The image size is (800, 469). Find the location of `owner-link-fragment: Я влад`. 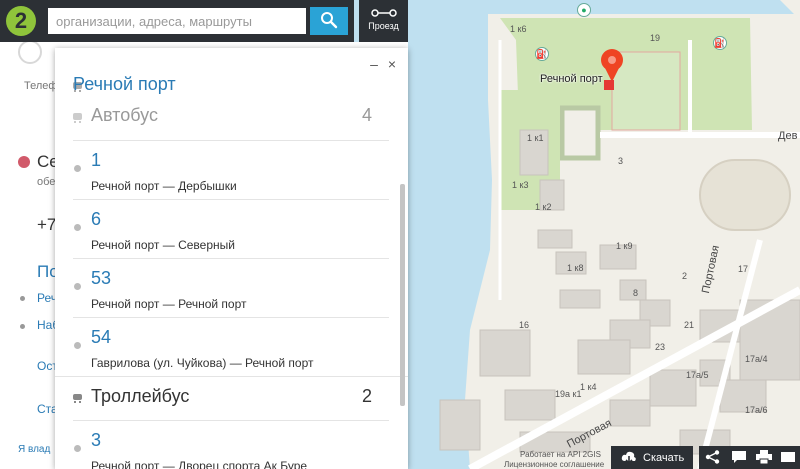

owner-link-fragment: Я влад is located at coordinates (34, 449).